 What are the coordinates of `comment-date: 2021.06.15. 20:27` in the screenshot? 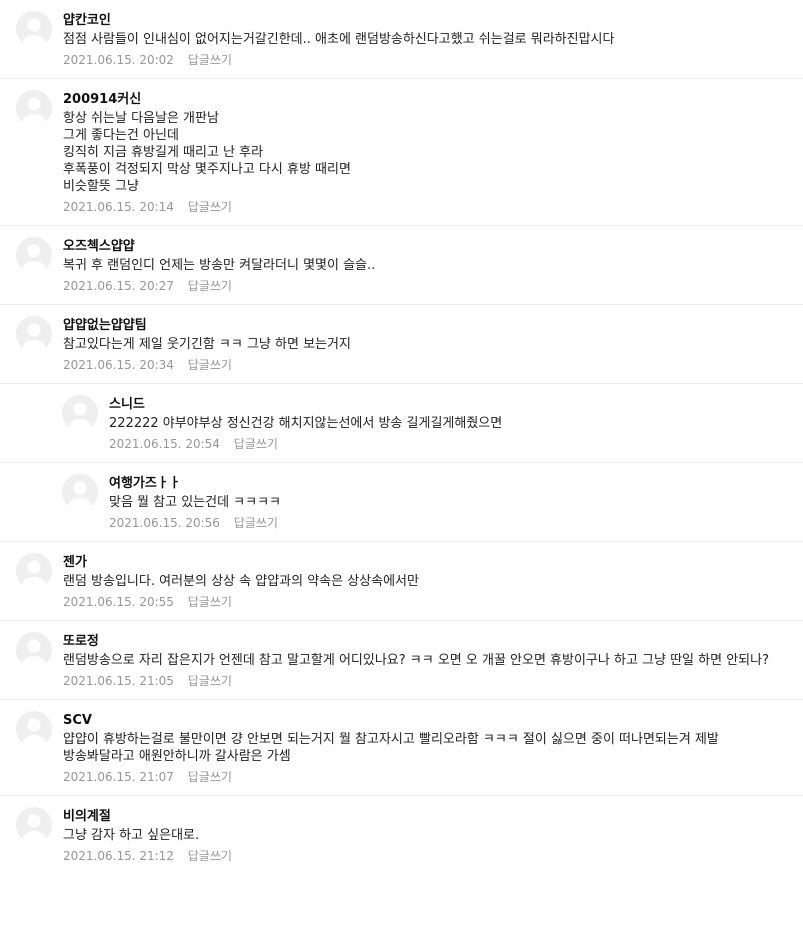 It's located at (118, 286).